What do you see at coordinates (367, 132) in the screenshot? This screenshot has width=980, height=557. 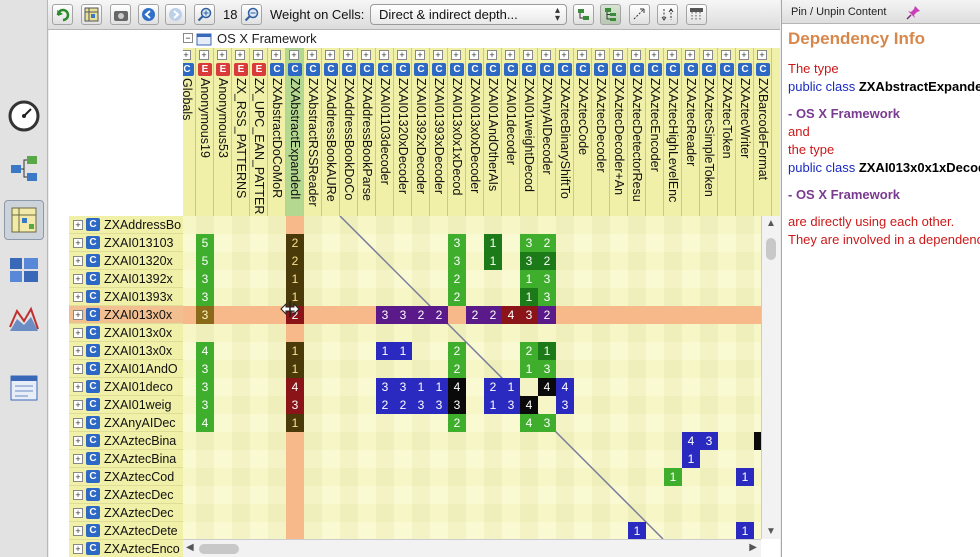 I see `column-header: + C ZXAddressBookParse` at bounding box center [367, 132].